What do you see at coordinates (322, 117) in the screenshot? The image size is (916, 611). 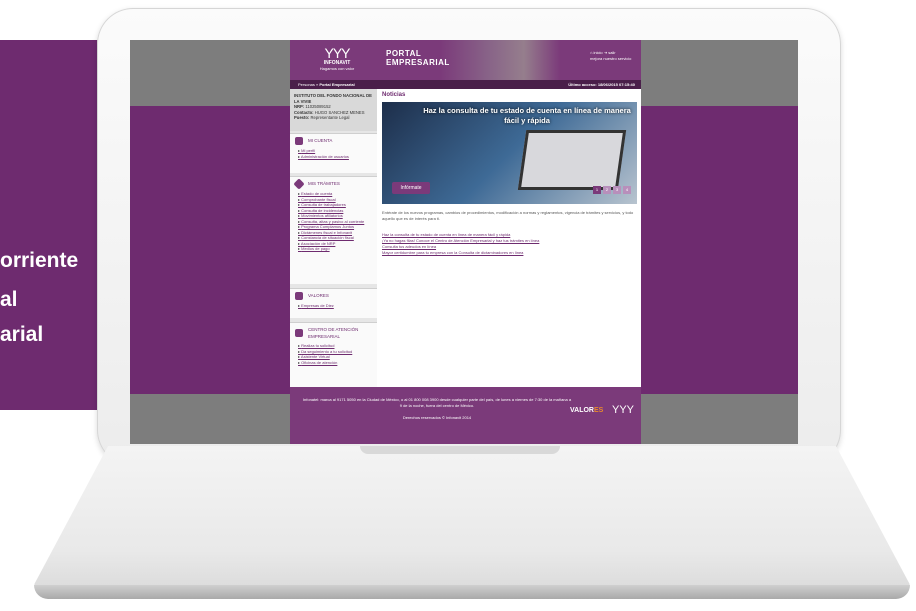 I see `role-row: Puesto: Representante Legal` at bounding box center [322, 117].